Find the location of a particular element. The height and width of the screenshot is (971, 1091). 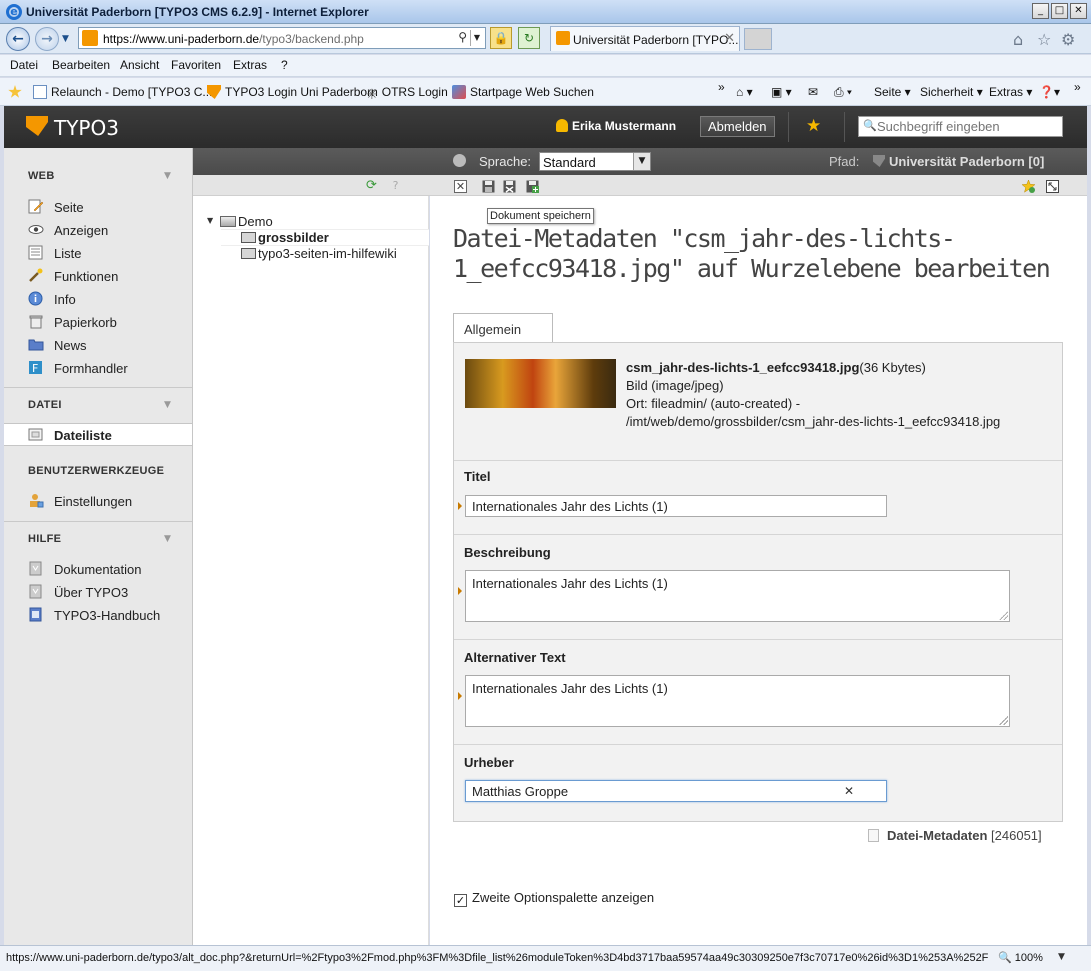

module-page: Seite is located at coordinates (98, 206).